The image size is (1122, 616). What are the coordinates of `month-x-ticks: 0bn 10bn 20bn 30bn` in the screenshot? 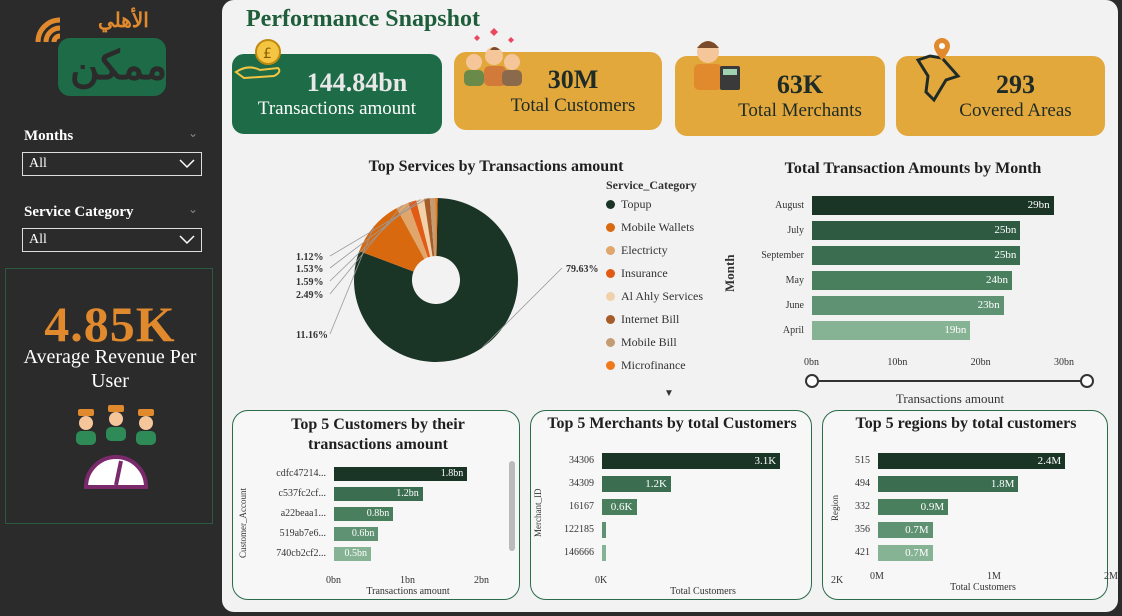 It's located at (939, 364).